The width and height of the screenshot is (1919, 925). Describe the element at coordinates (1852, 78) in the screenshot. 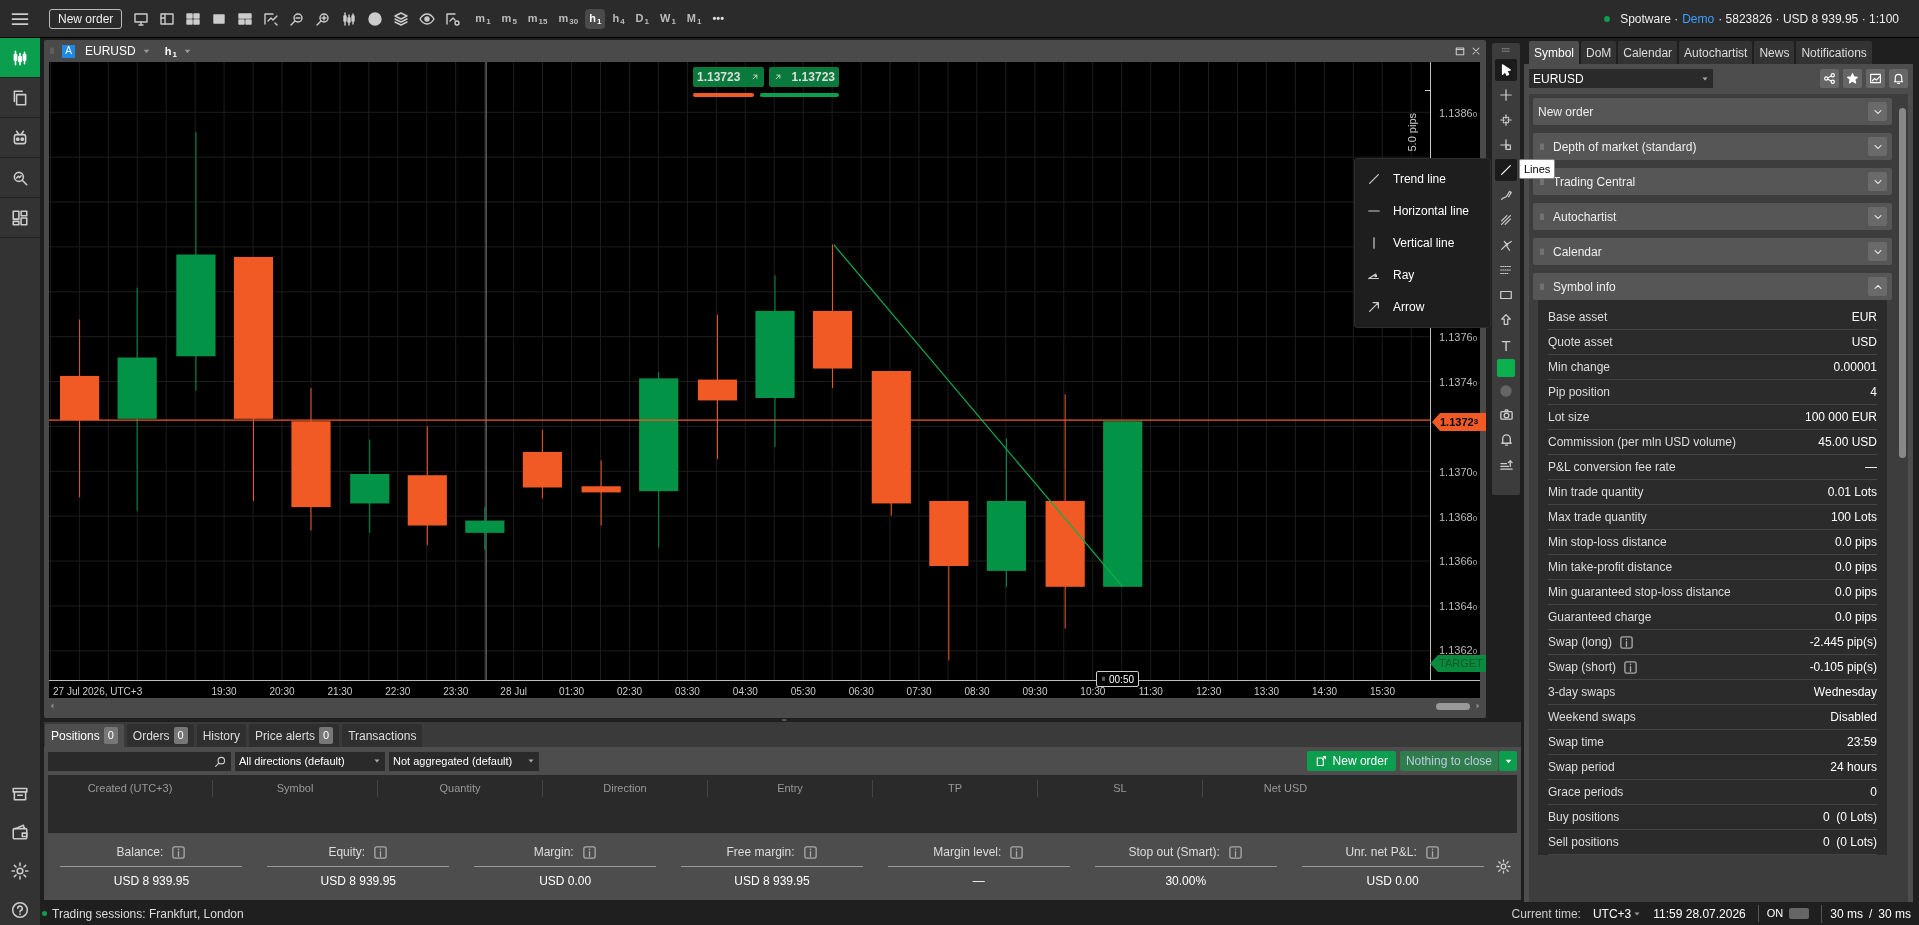

I see `star-button` at that location.